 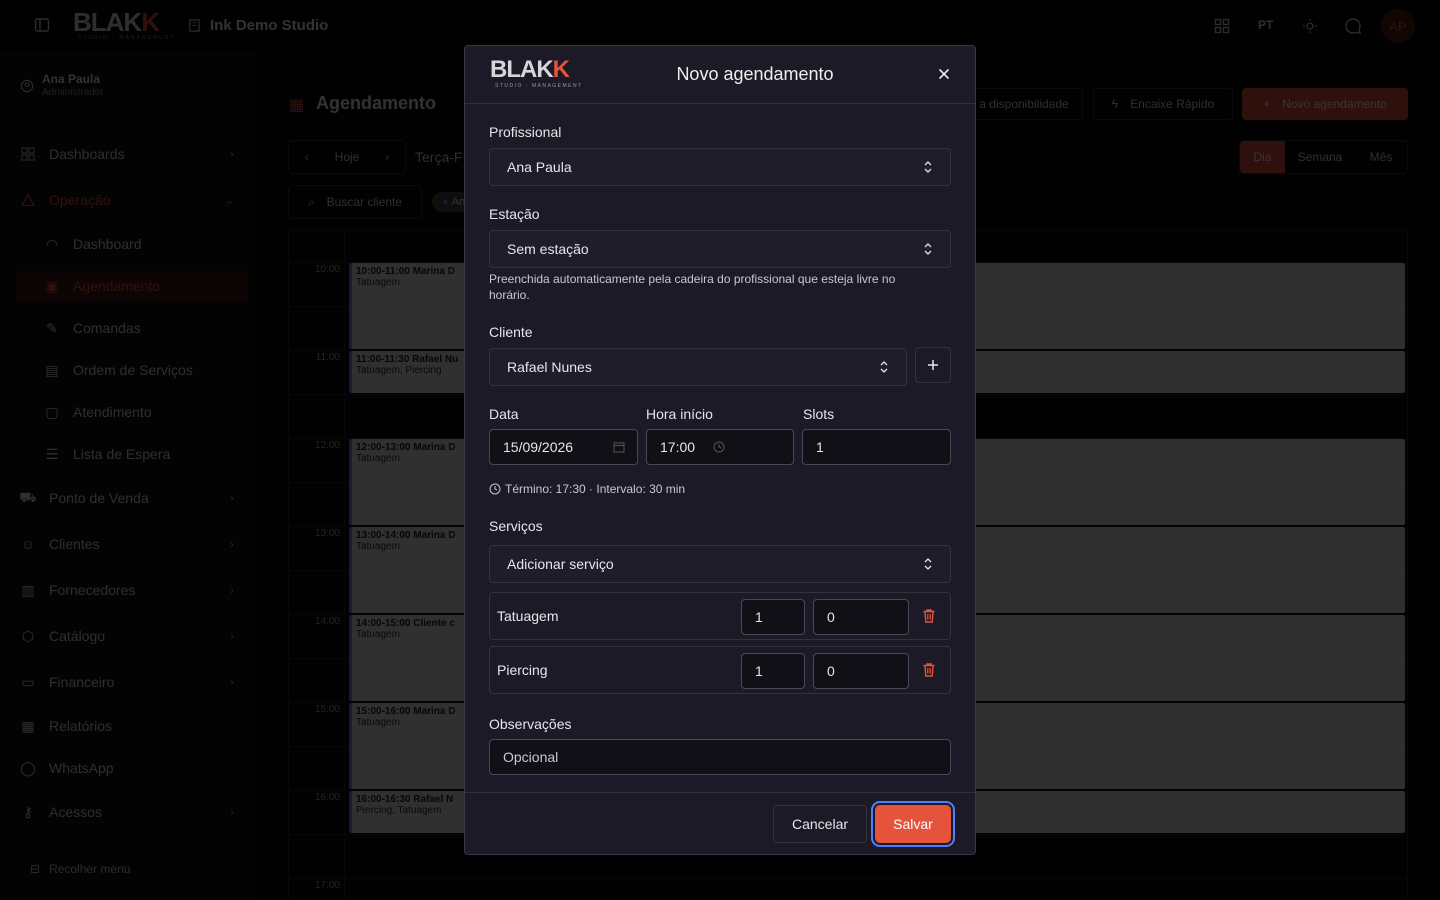 I want to click on start-time-input: 17:00, so click(x=720, y=447).